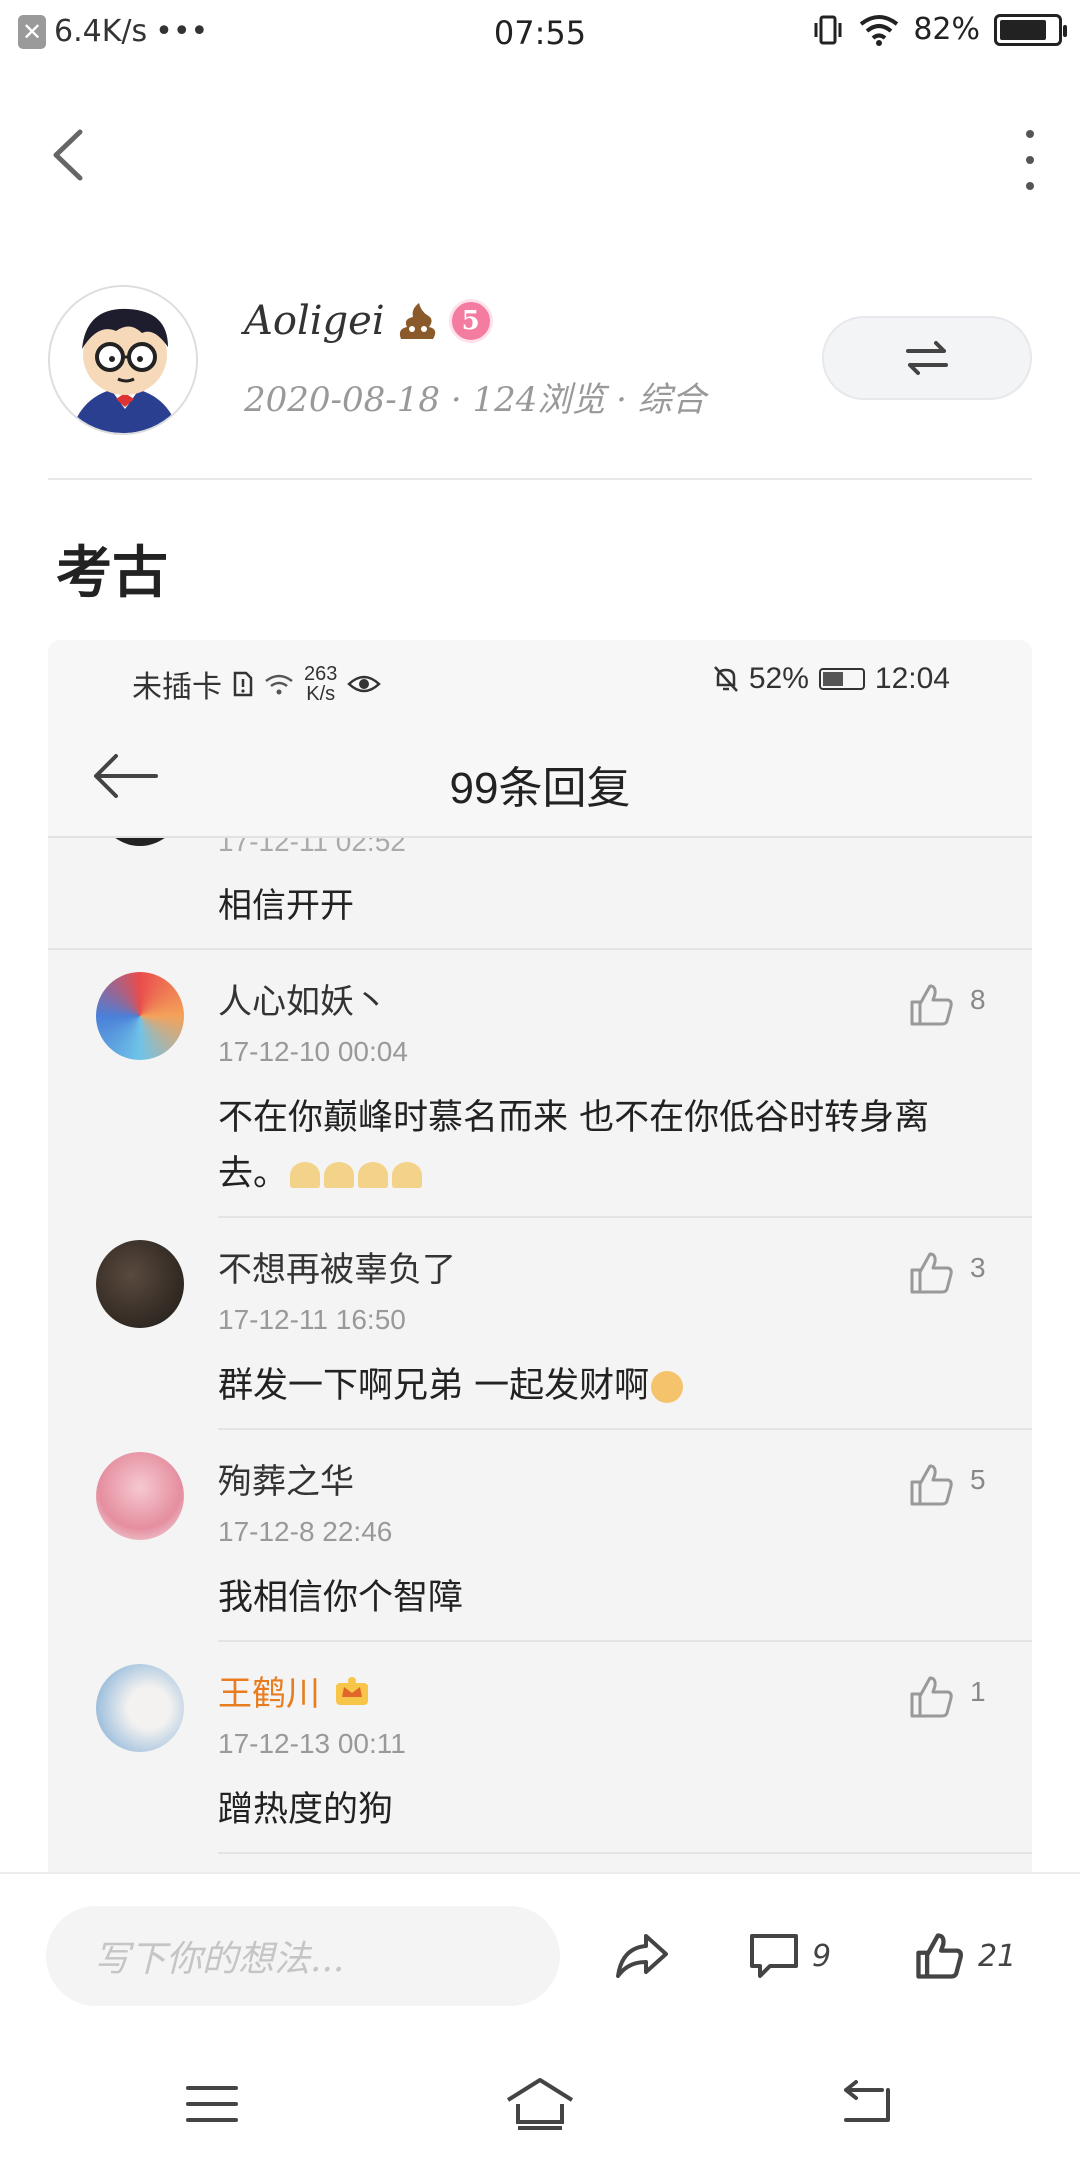  Describe the element at coordinates (598, 1386) in the screenshot. I see `reply-text: 群发一下啊兄弟 一起发财啊` at that location.